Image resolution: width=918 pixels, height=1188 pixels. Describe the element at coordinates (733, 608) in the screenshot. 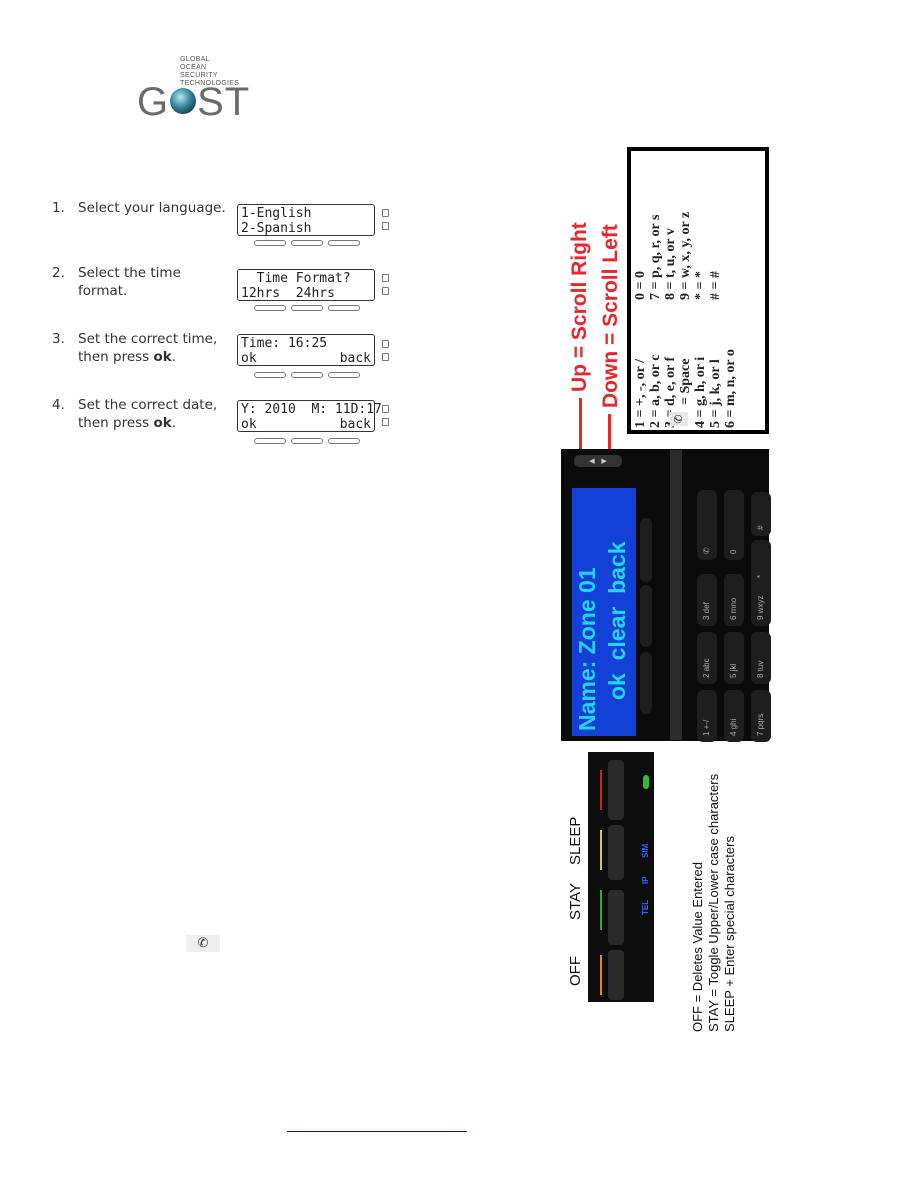

I see `keypad-key-label: 6 mno` at that location.